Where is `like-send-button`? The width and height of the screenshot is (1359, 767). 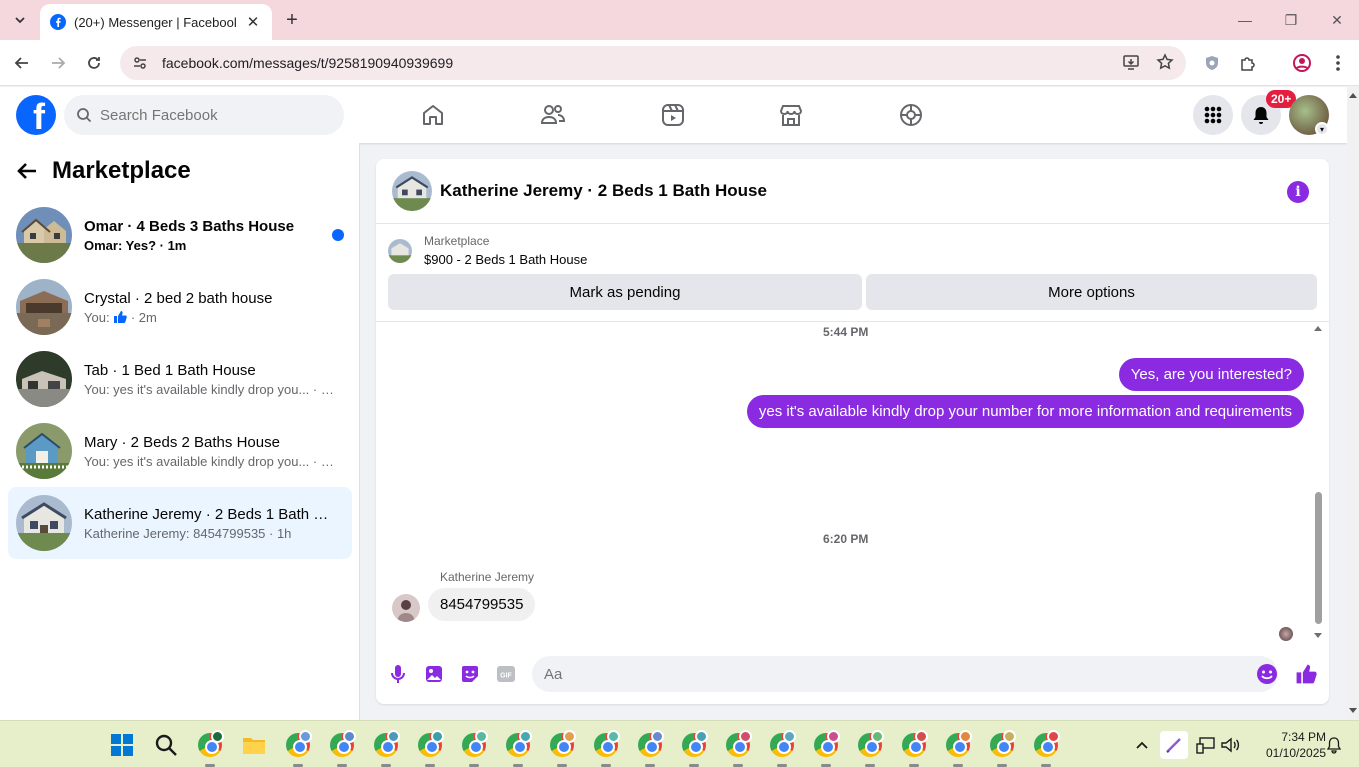 like-send-button is located at coordinates (1306, 674).